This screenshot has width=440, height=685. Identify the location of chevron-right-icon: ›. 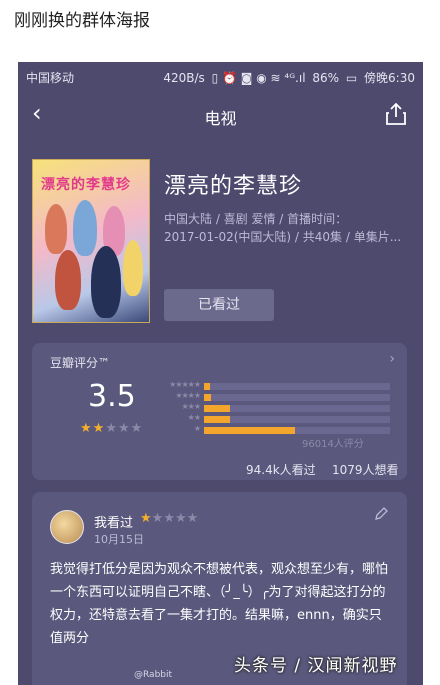
(392, 359).